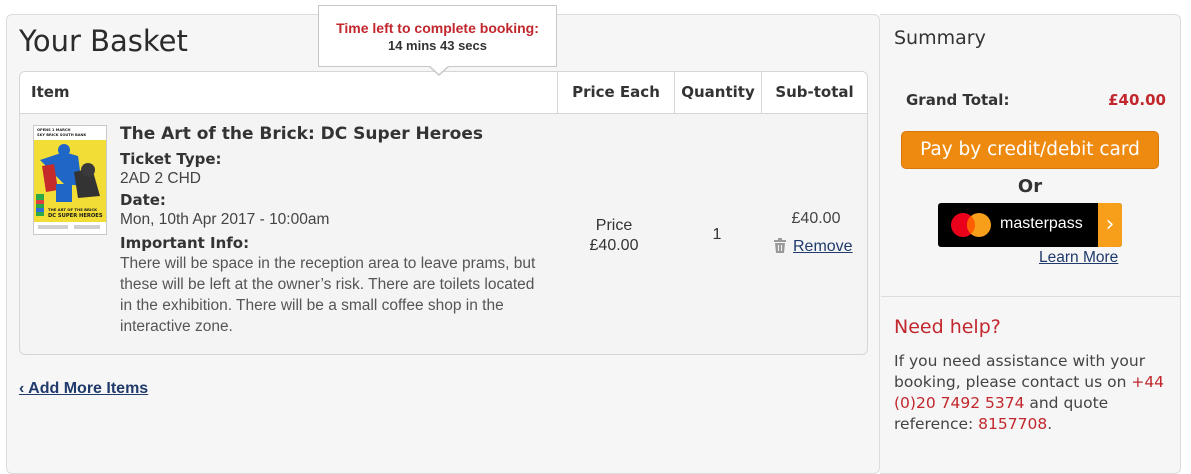 Image resolution: width=1191 pixels, height=474 pixels. I want to click on trash-icon, so click(780, 248).